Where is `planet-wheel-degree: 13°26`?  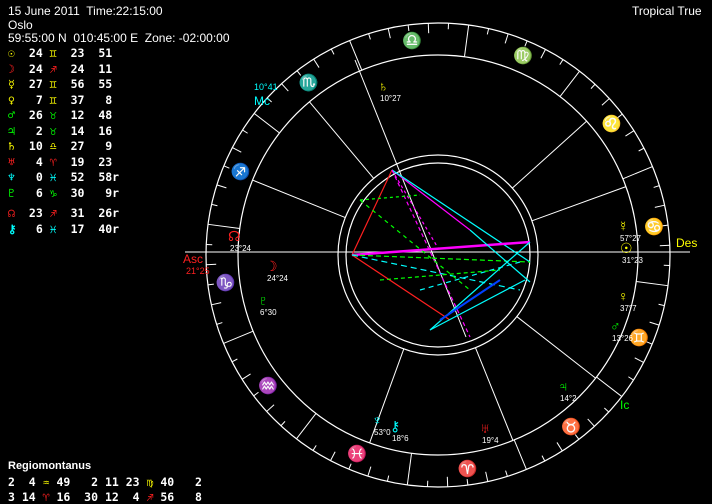 planet-wheel-degree: 13°26 is located at coordinates (622, 338).